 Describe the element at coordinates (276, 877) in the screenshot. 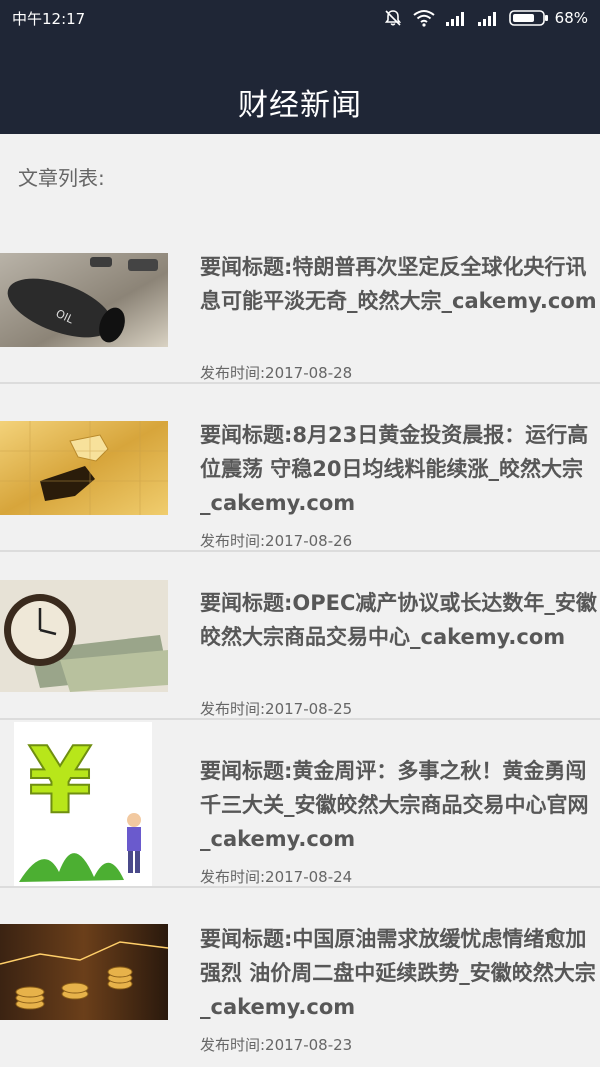

I see `article-date: 发布时间:2017-08-24` at that location.